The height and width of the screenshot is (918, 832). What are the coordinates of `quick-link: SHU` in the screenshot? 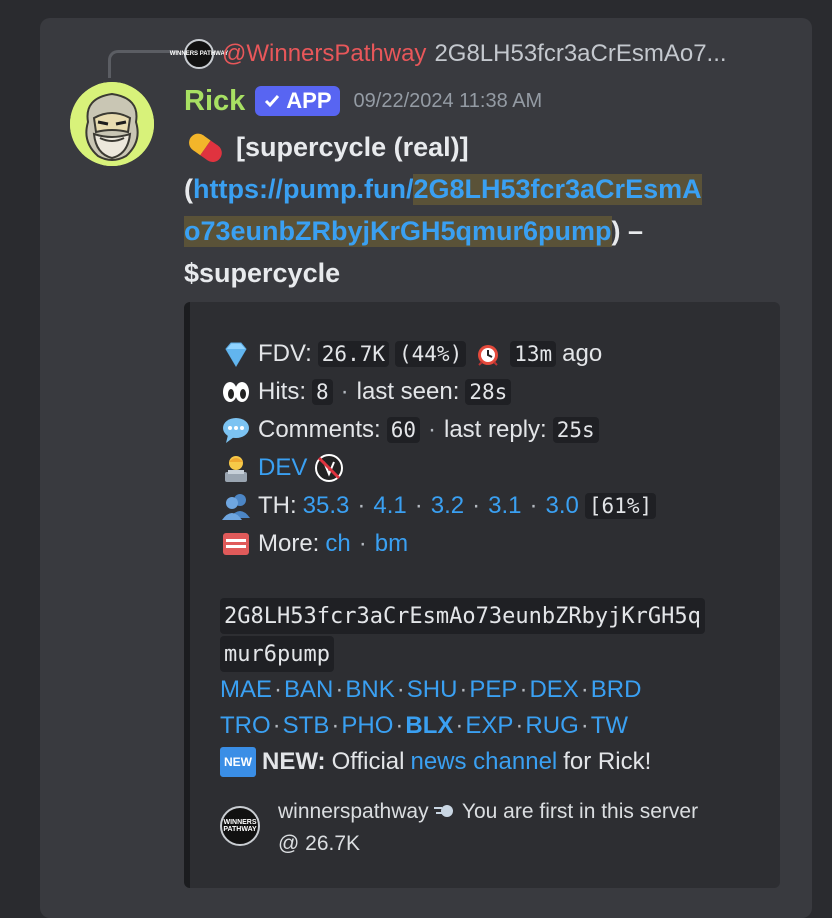 It's located at (432, 690).